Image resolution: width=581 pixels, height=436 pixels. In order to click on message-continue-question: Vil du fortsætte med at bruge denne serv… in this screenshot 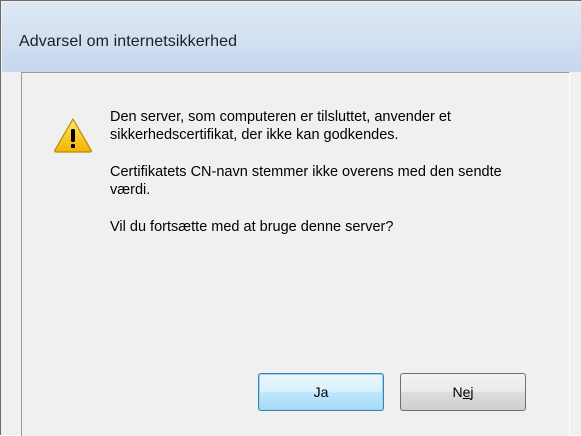, I will do `click(252, 227)`.